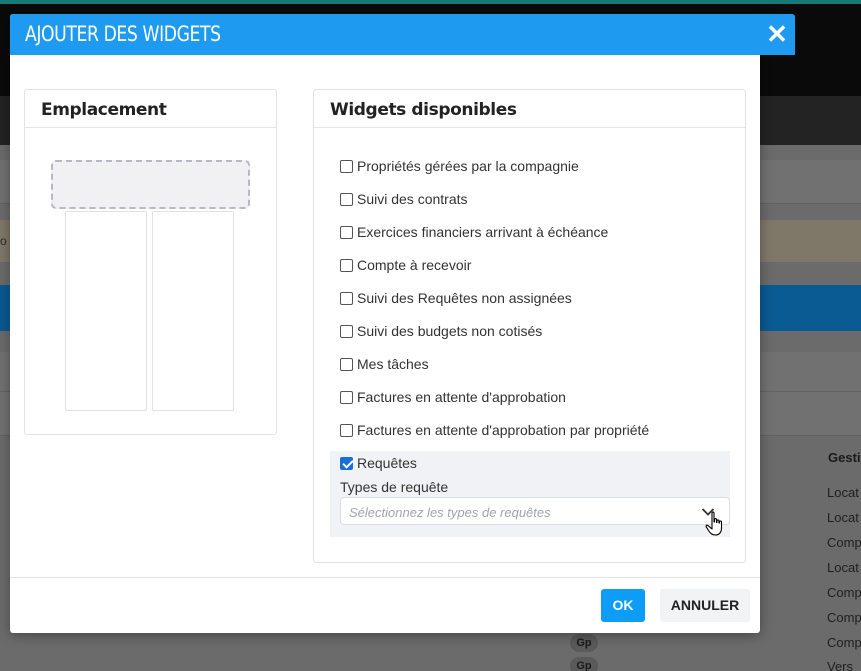 The image size is (861, 671). I want to click on ok-button: OK, so click(623, 605).